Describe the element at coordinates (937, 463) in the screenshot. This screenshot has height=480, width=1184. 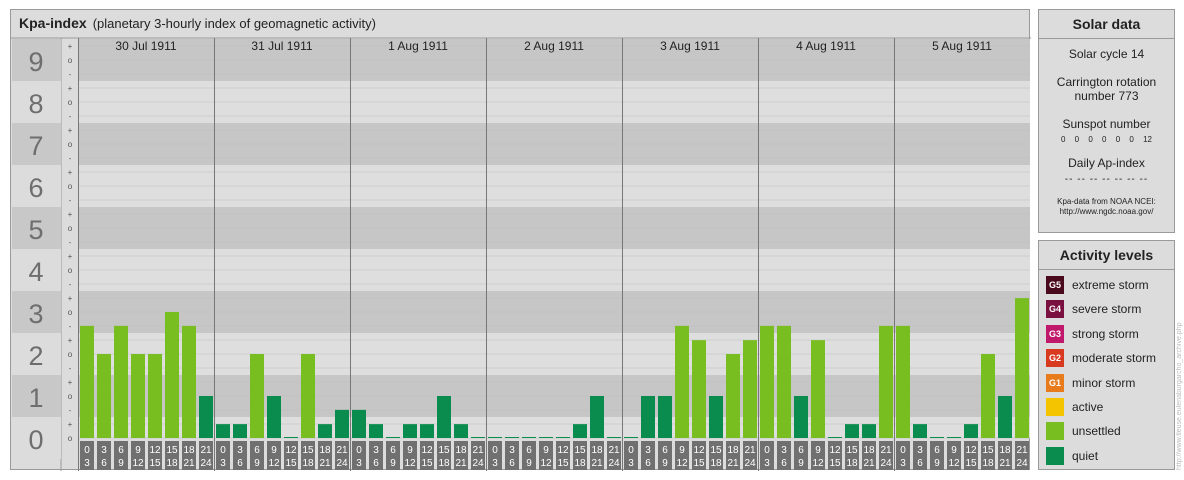
I see `interval-end-label: 9` at that location.